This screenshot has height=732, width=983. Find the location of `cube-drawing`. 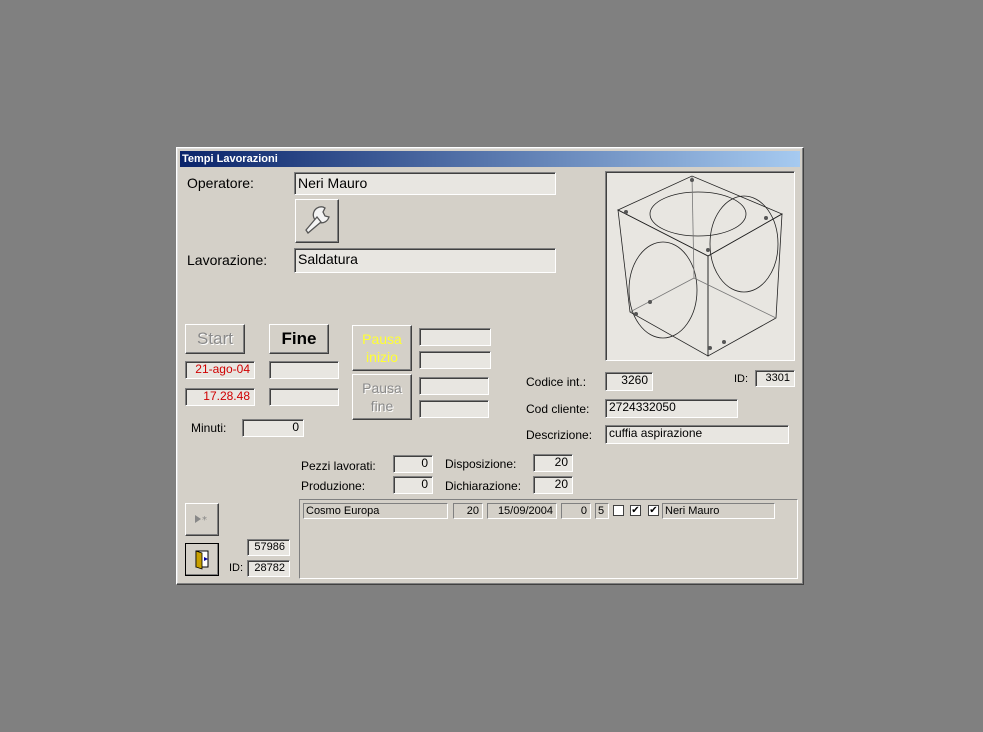

cube-drawing is located at coordinates (700, 266).